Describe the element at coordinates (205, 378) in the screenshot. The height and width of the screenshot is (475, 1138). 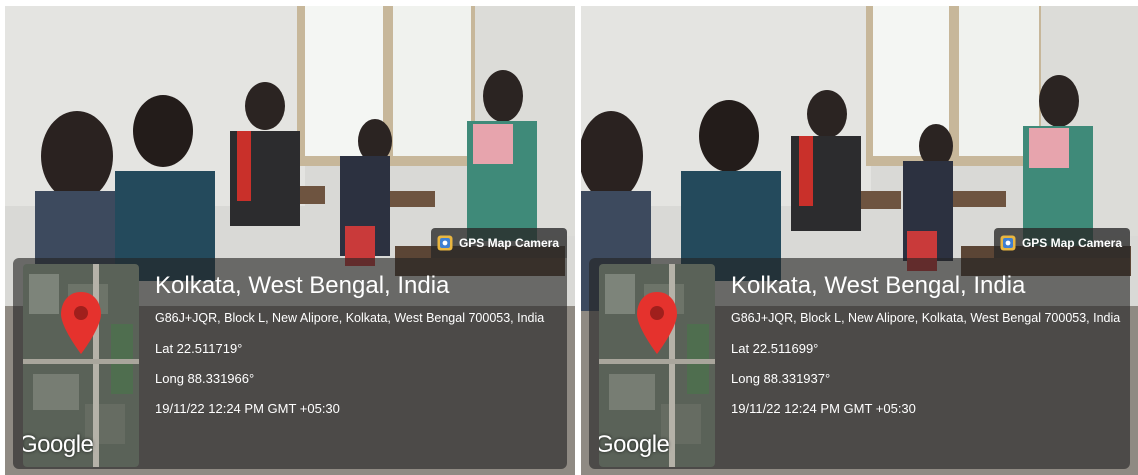
I see `longitude: Long 88.331966°` at that location.